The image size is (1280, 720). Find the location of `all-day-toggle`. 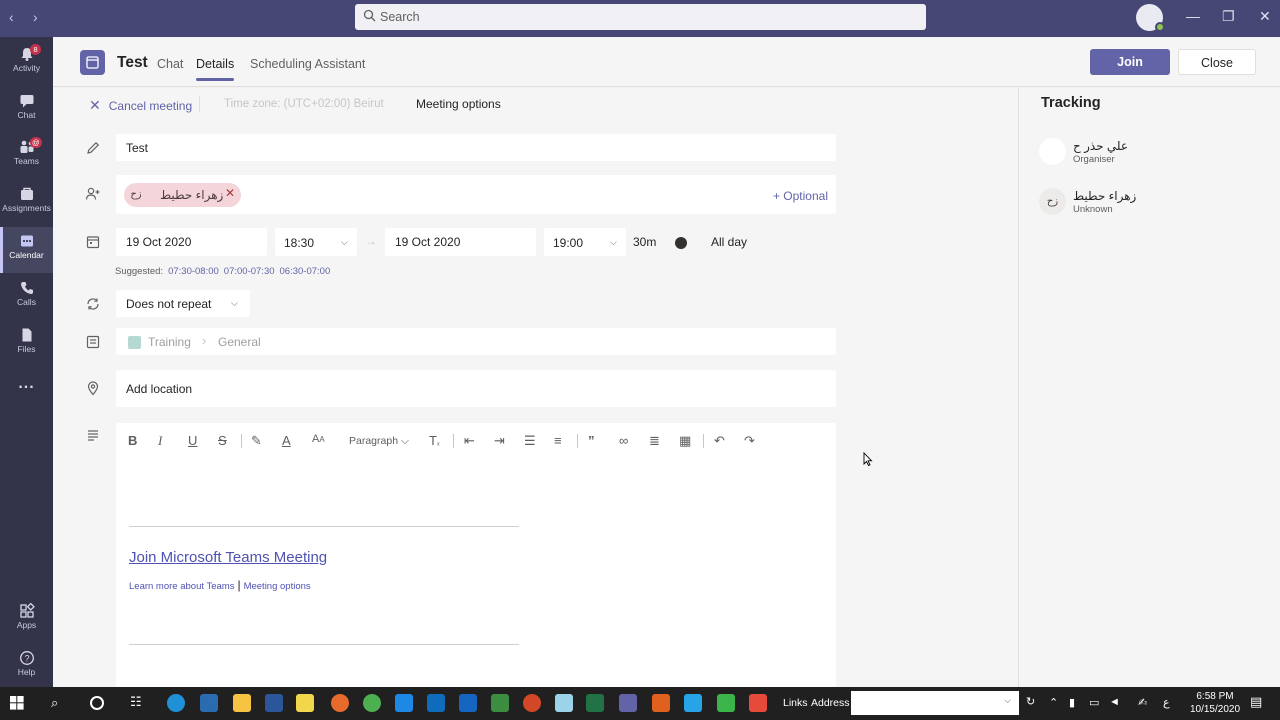

all-day-toggle is located at coordinates (688, 243).